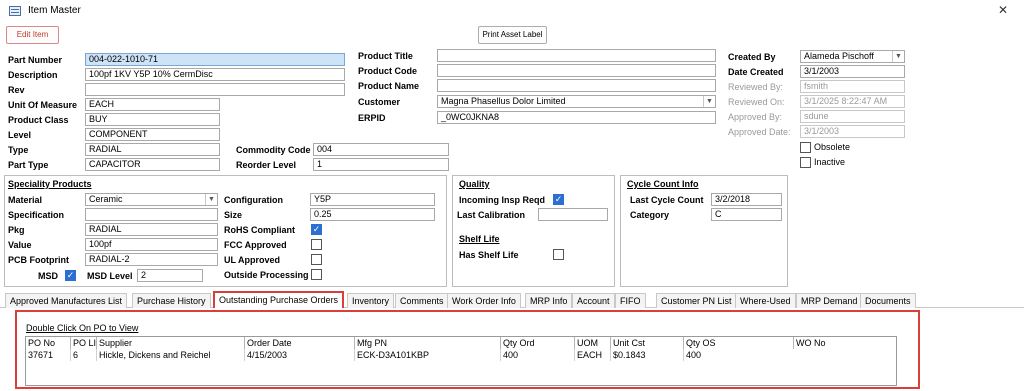 The height and width of the screenshot is (391, 1024). What do you see at coordinates (48, 276) in the screenshot?
I see `msd-label: MSD` at bounding box center [48, 276].